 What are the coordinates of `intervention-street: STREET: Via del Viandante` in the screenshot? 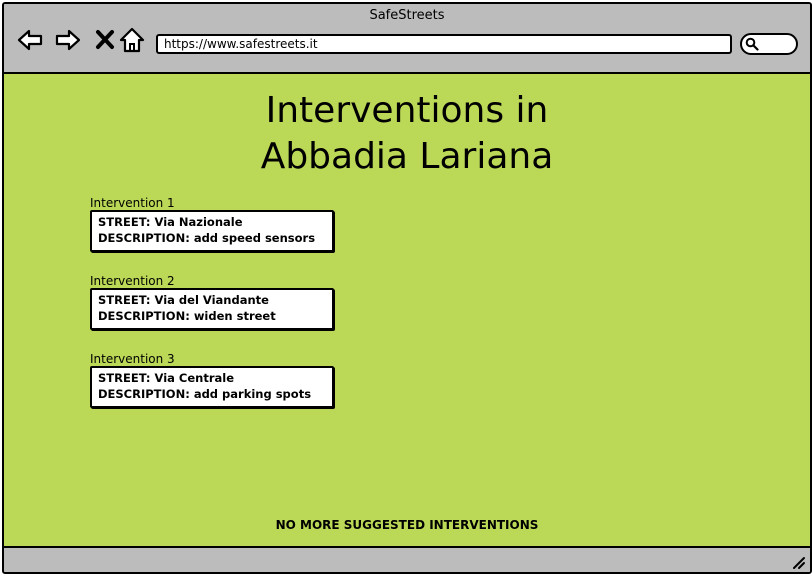 It's located at (183, 300).